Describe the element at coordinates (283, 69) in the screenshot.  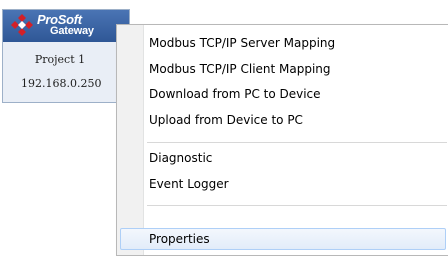
I see `menu-item-client-mapping: Modbus TCP/IP Client Mapping` at that location.